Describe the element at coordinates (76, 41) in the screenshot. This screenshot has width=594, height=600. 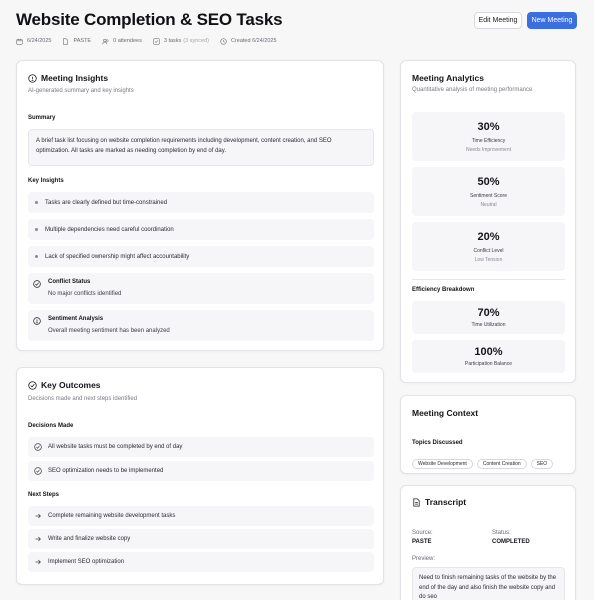
I see `meta-source: PASTE` at that location.